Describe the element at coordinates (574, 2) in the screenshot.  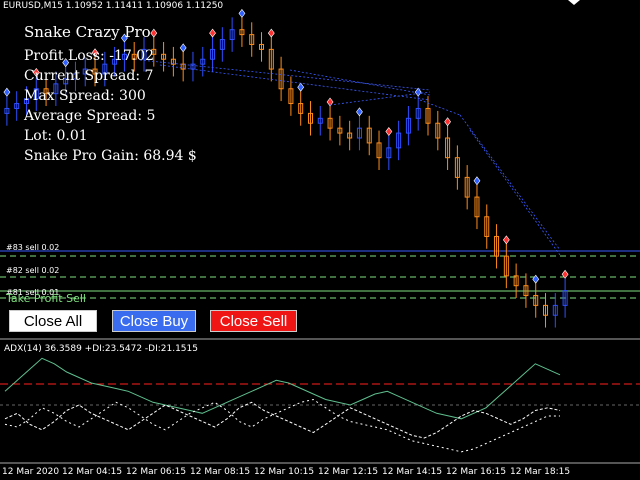
I see `chart-shift-marker-icon` at that location.